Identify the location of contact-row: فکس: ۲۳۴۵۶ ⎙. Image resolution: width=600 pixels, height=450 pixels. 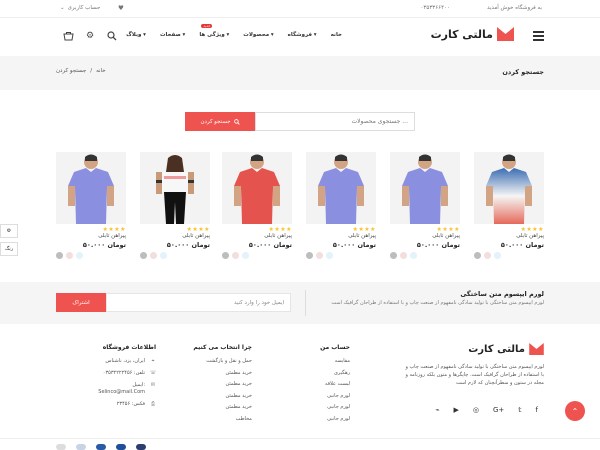
(125, 404).